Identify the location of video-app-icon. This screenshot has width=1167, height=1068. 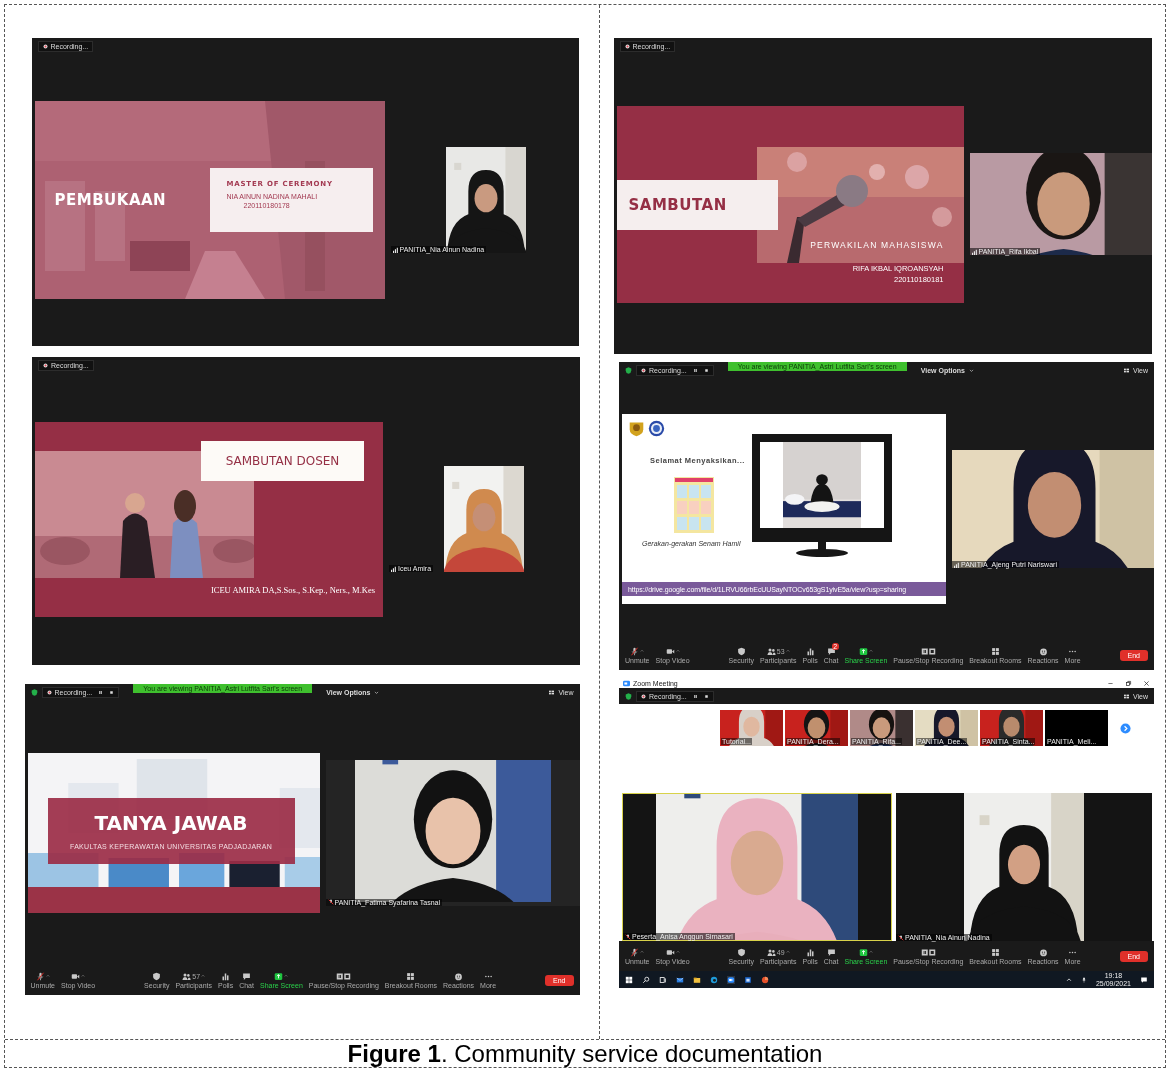
(731, 979).